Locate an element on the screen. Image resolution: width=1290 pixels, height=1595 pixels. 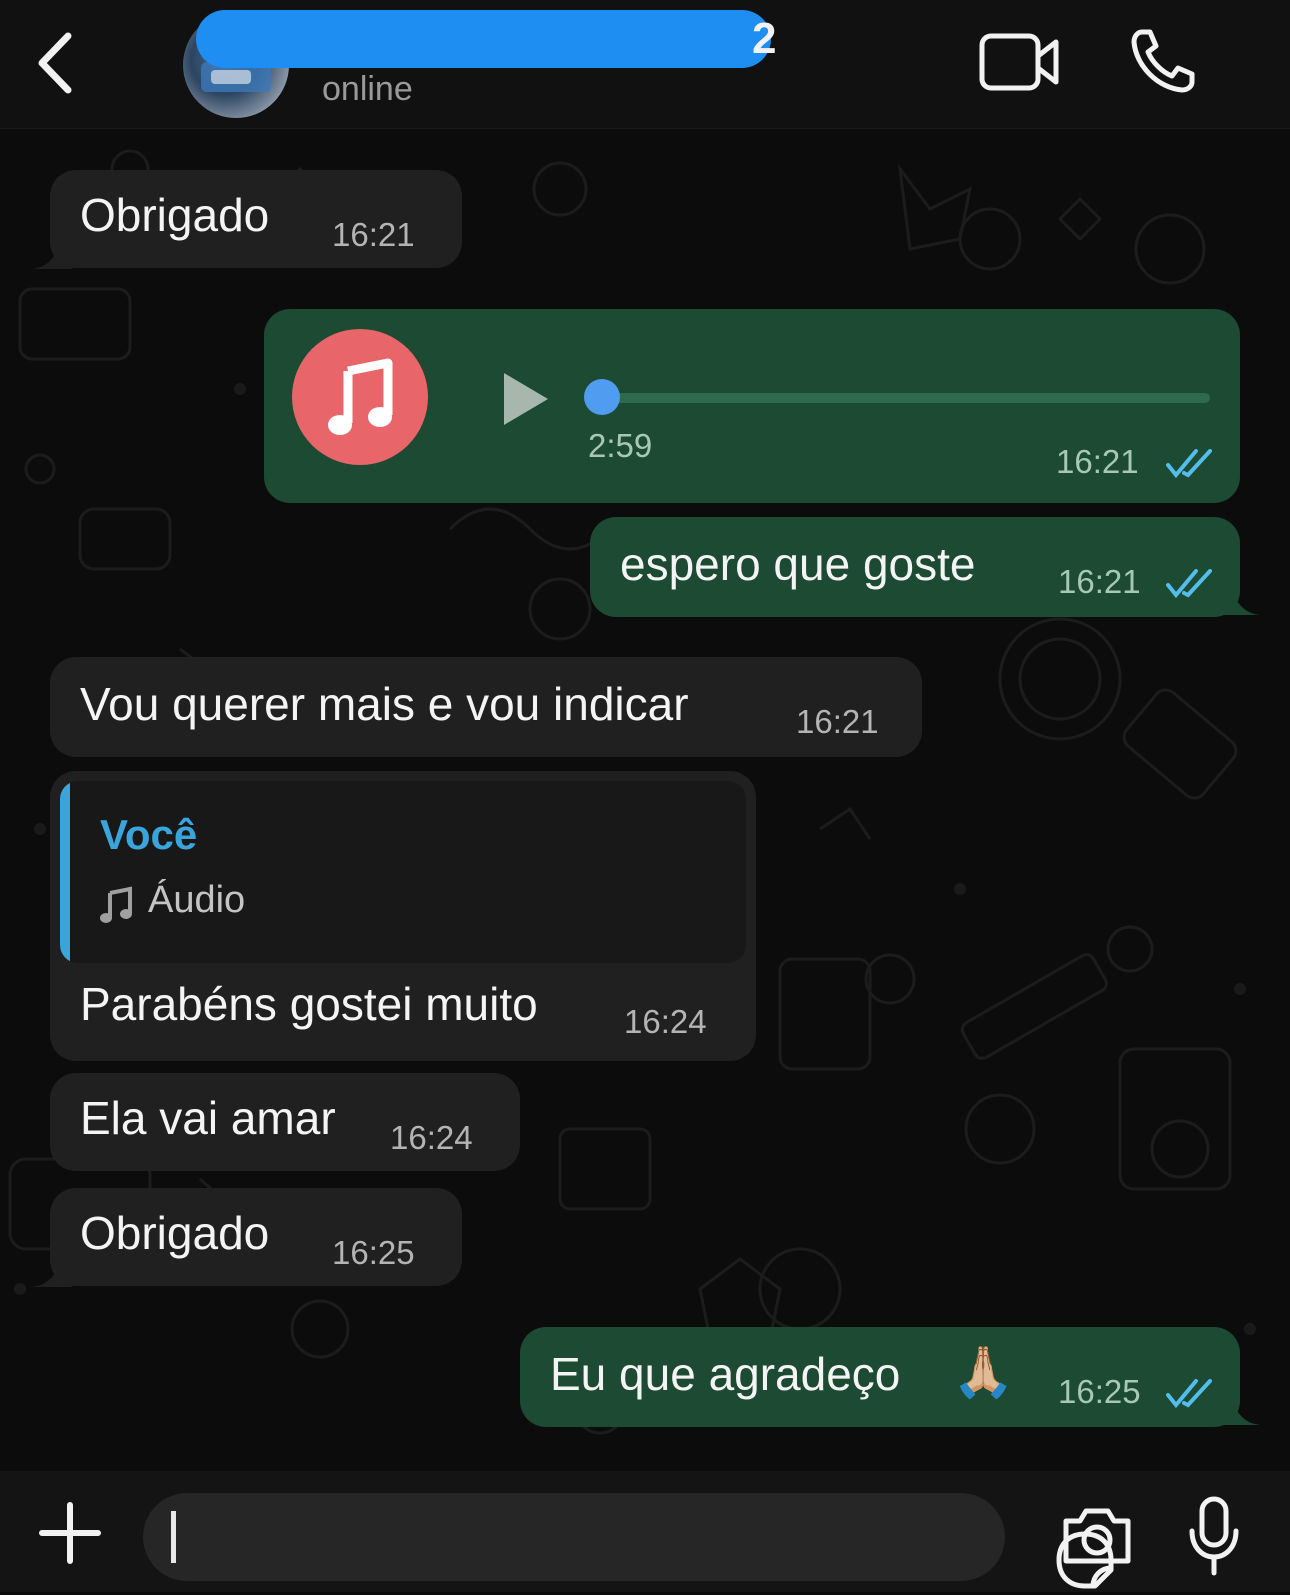
incoming-message: Obrigado 16:25 is located at coordinates (256, 1237).